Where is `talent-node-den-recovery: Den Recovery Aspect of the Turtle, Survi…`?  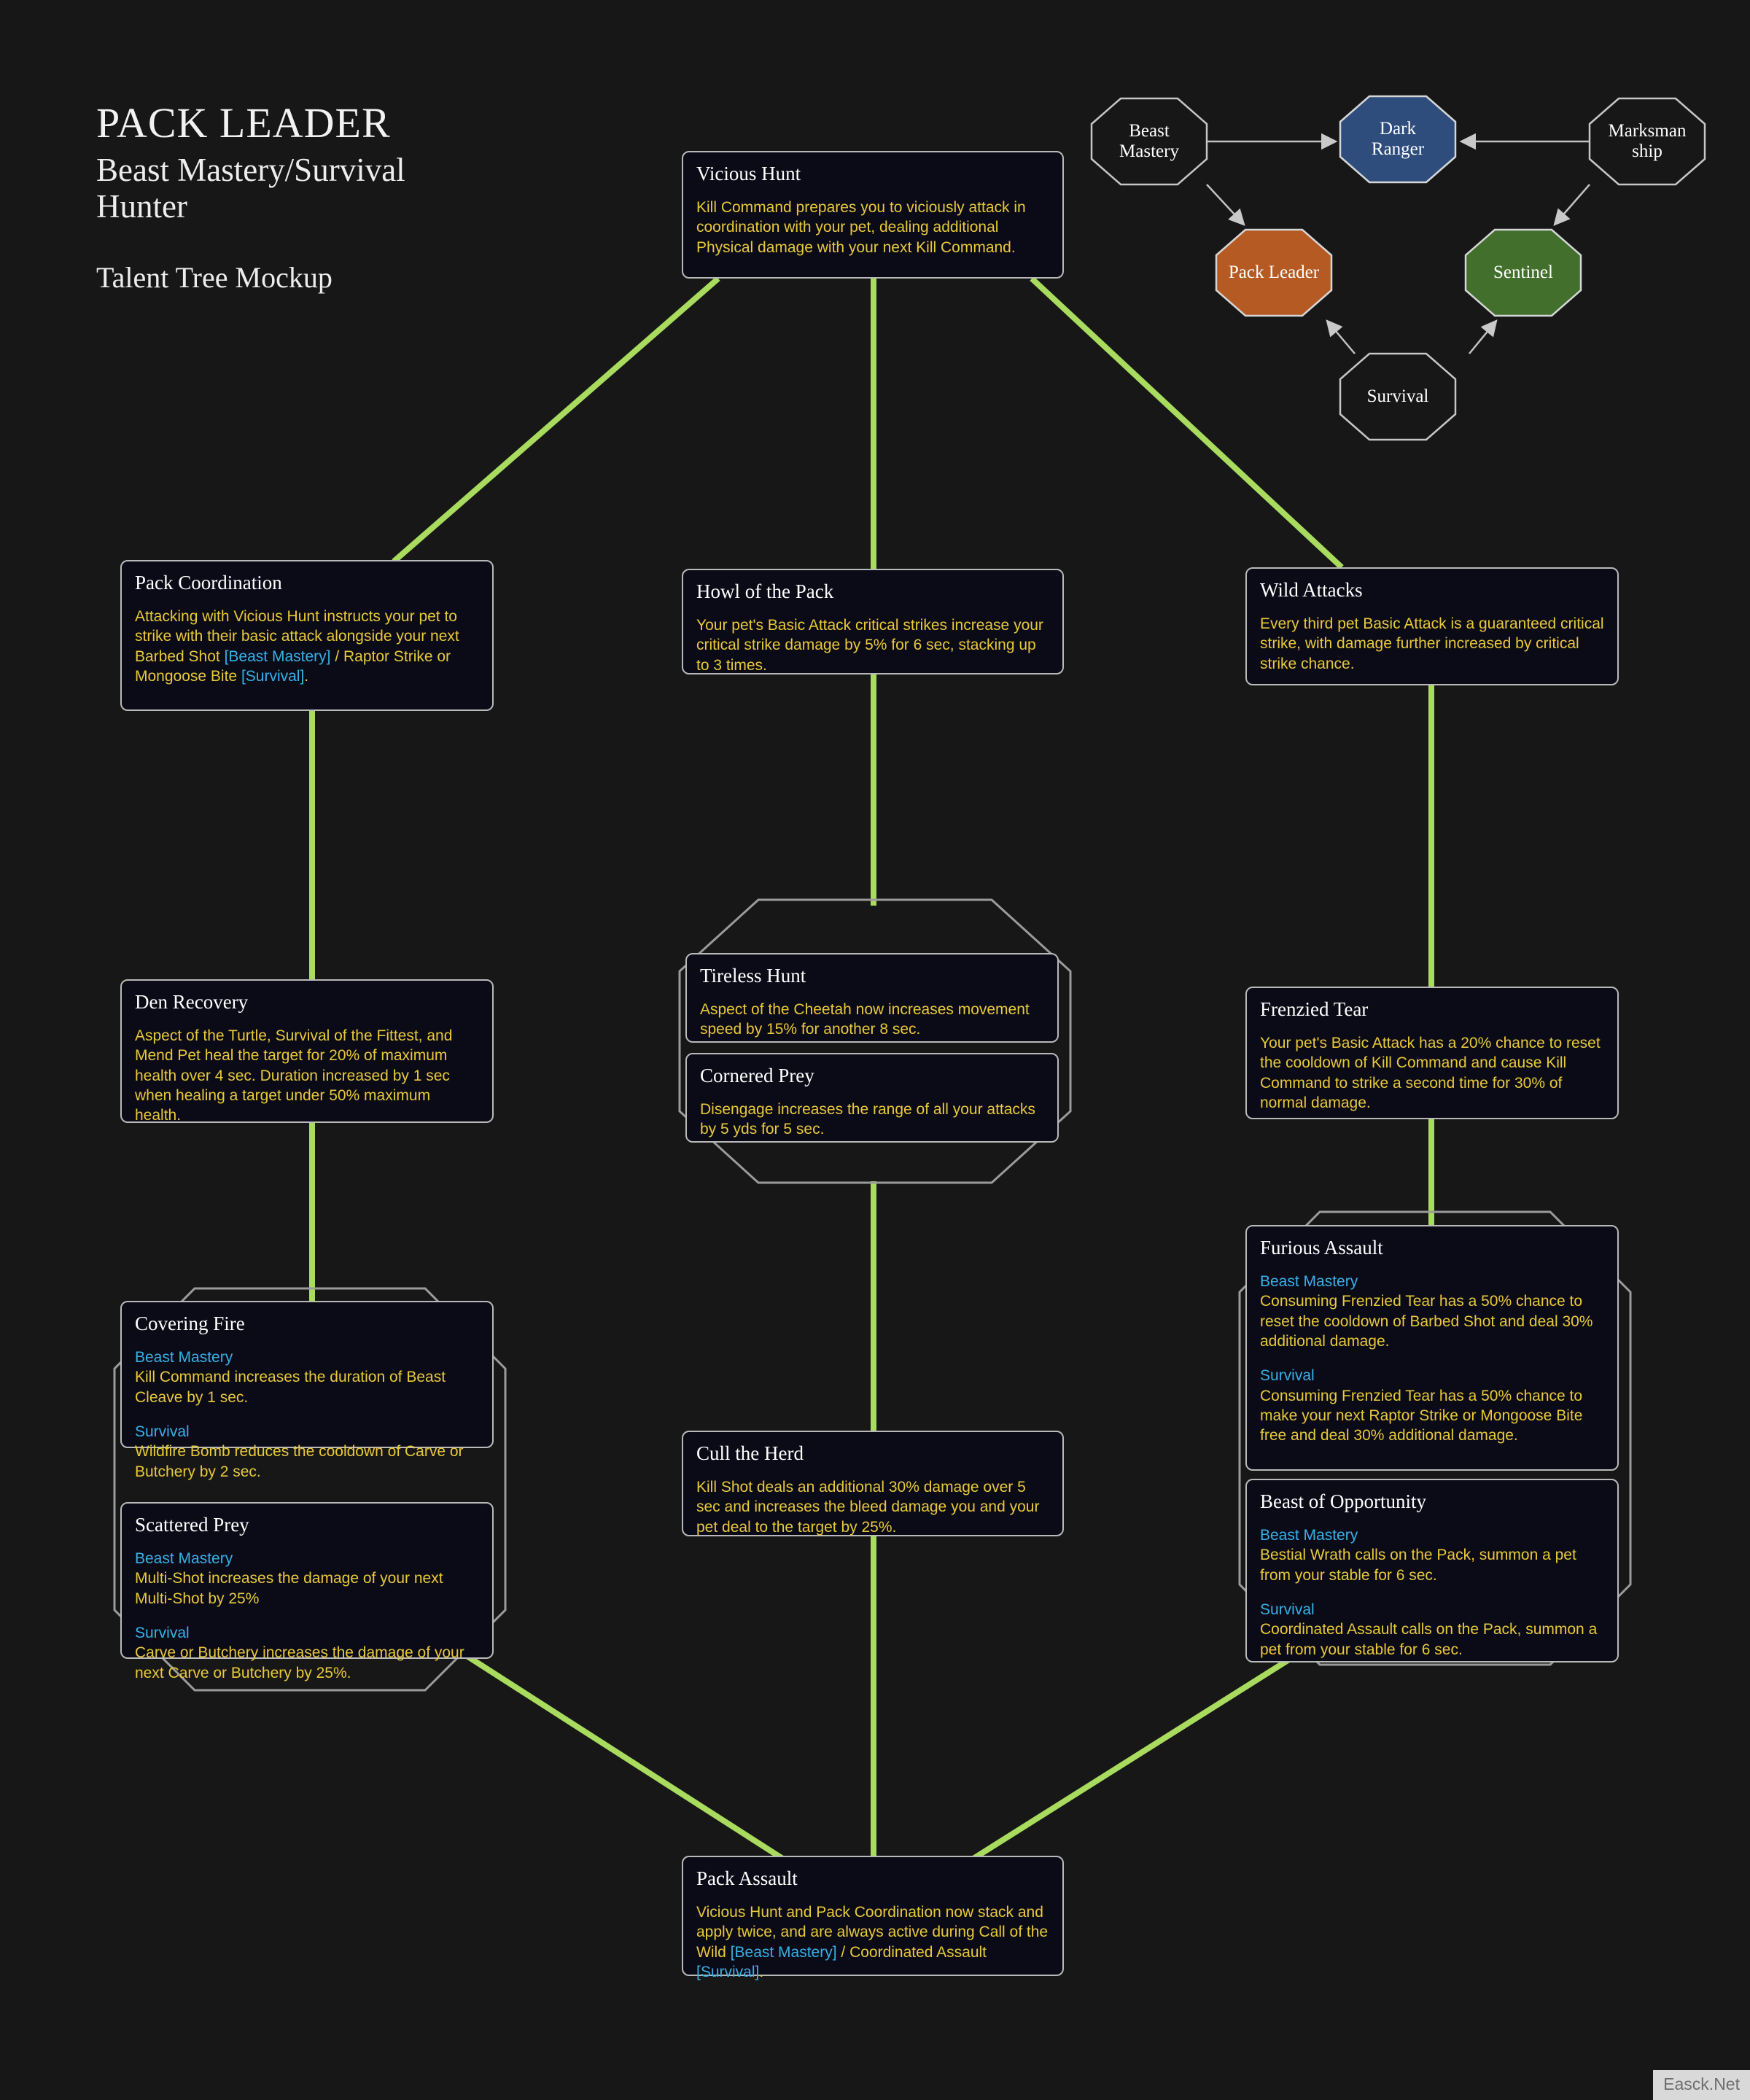
talent-node-den-recovery: Den Recovery Aspect of the Turtle, Survi… is located at coordinates (307, 1051).